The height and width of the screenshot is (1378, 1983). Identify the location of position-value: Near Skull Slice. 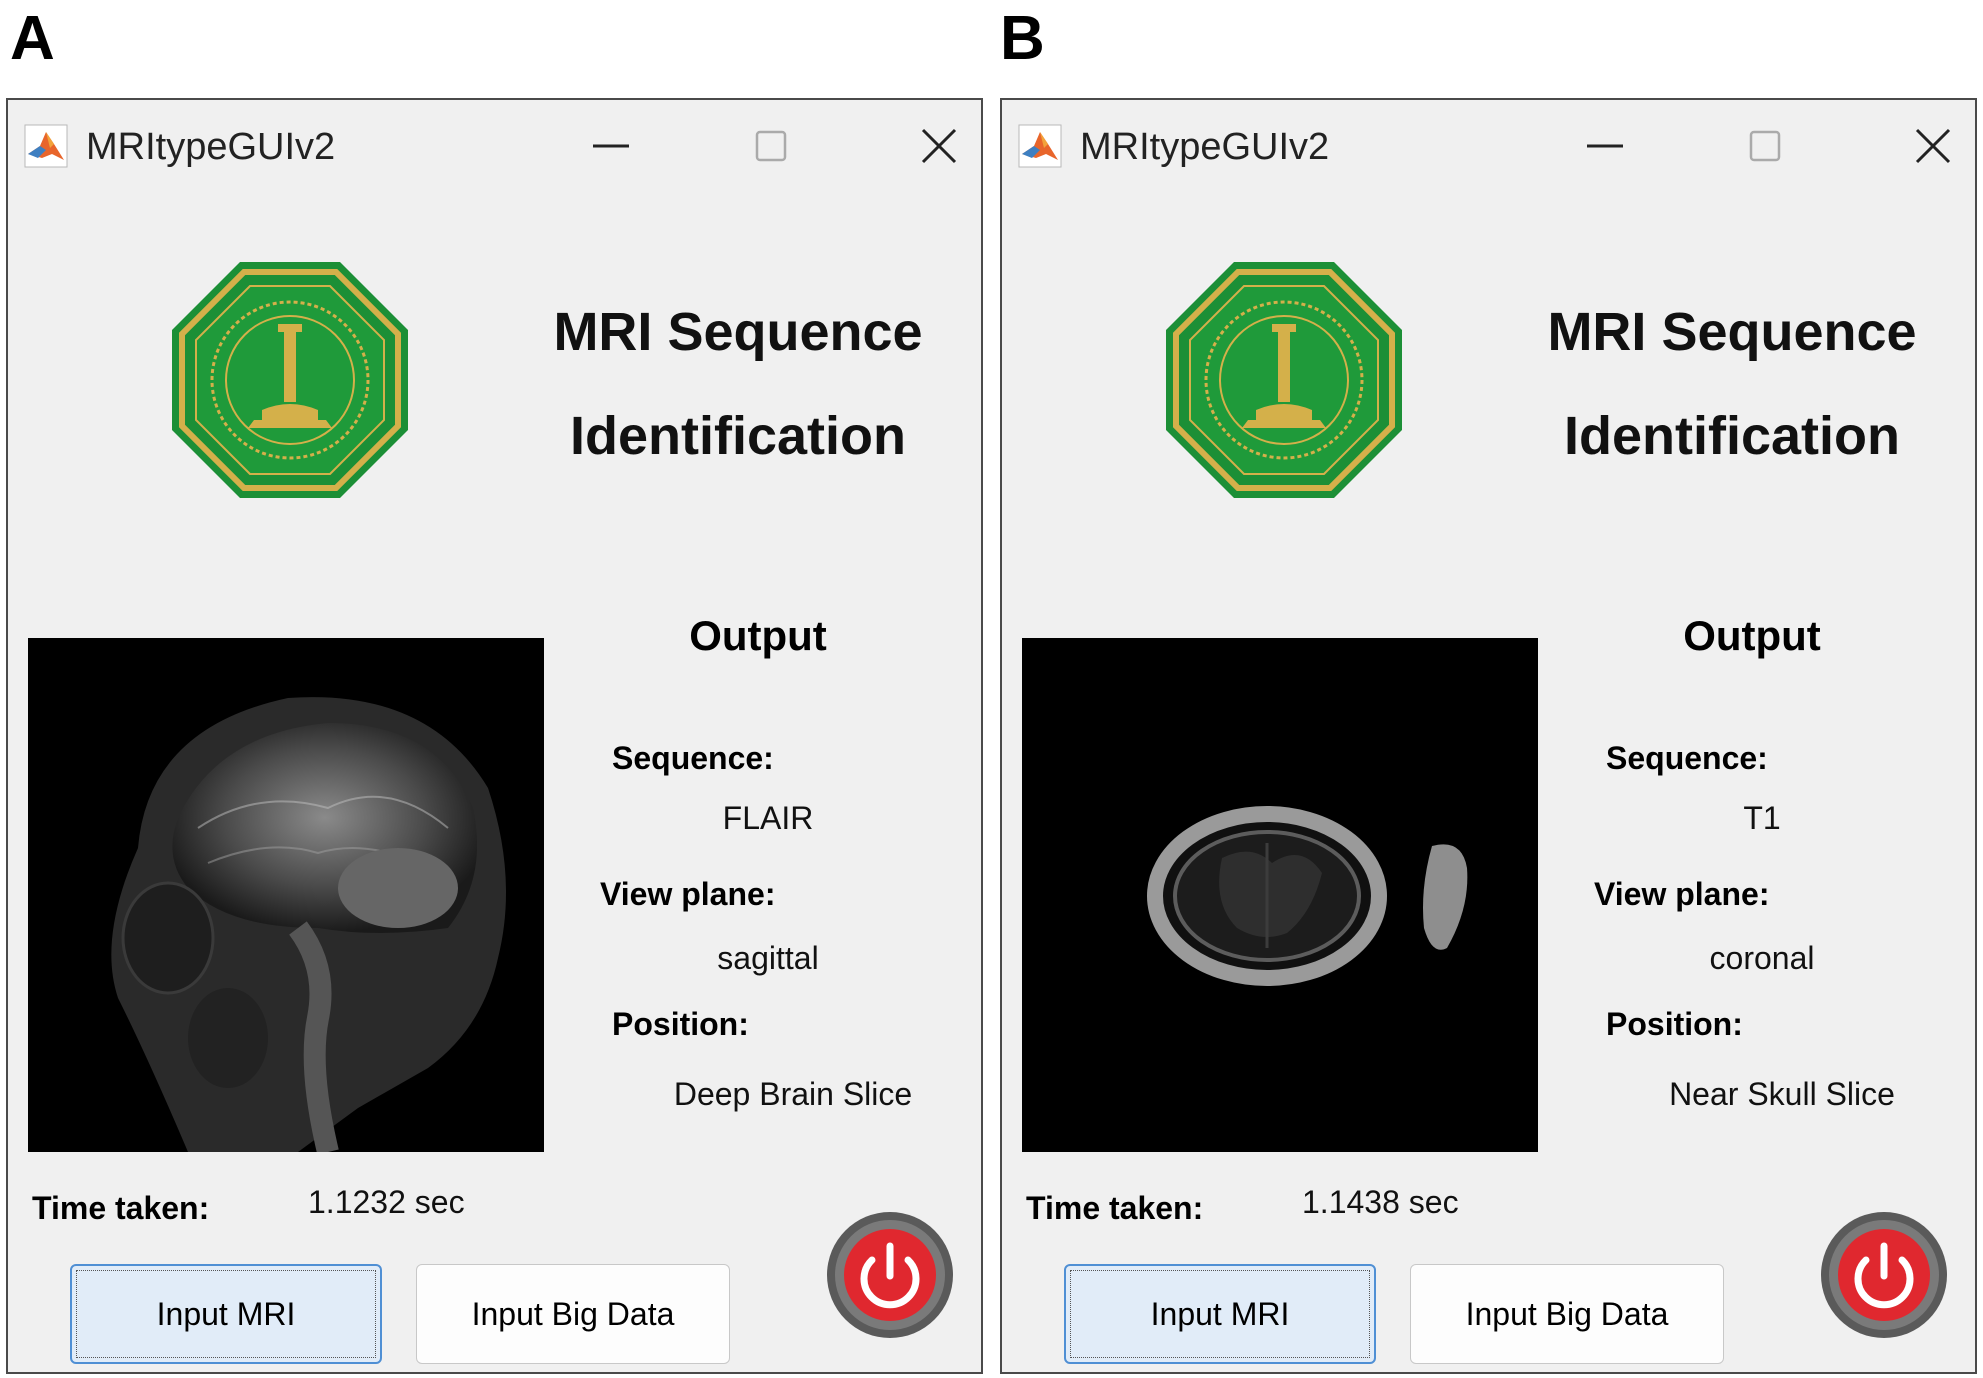
(1782, 1094).